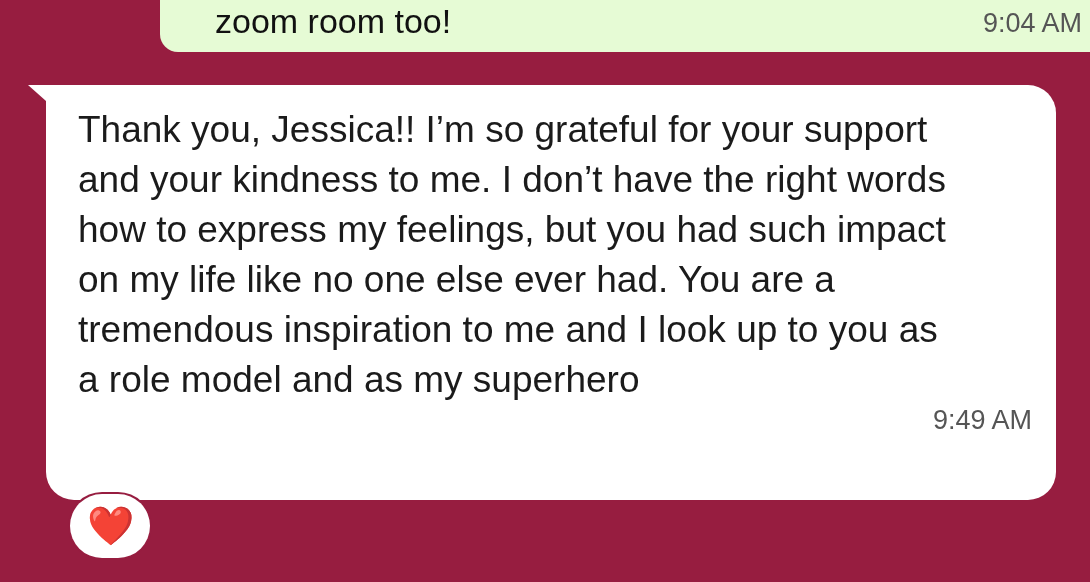  Describe the element at coordinates (982, 420) in the screenshot. I see `message-time: 9:49 AM` at that location.